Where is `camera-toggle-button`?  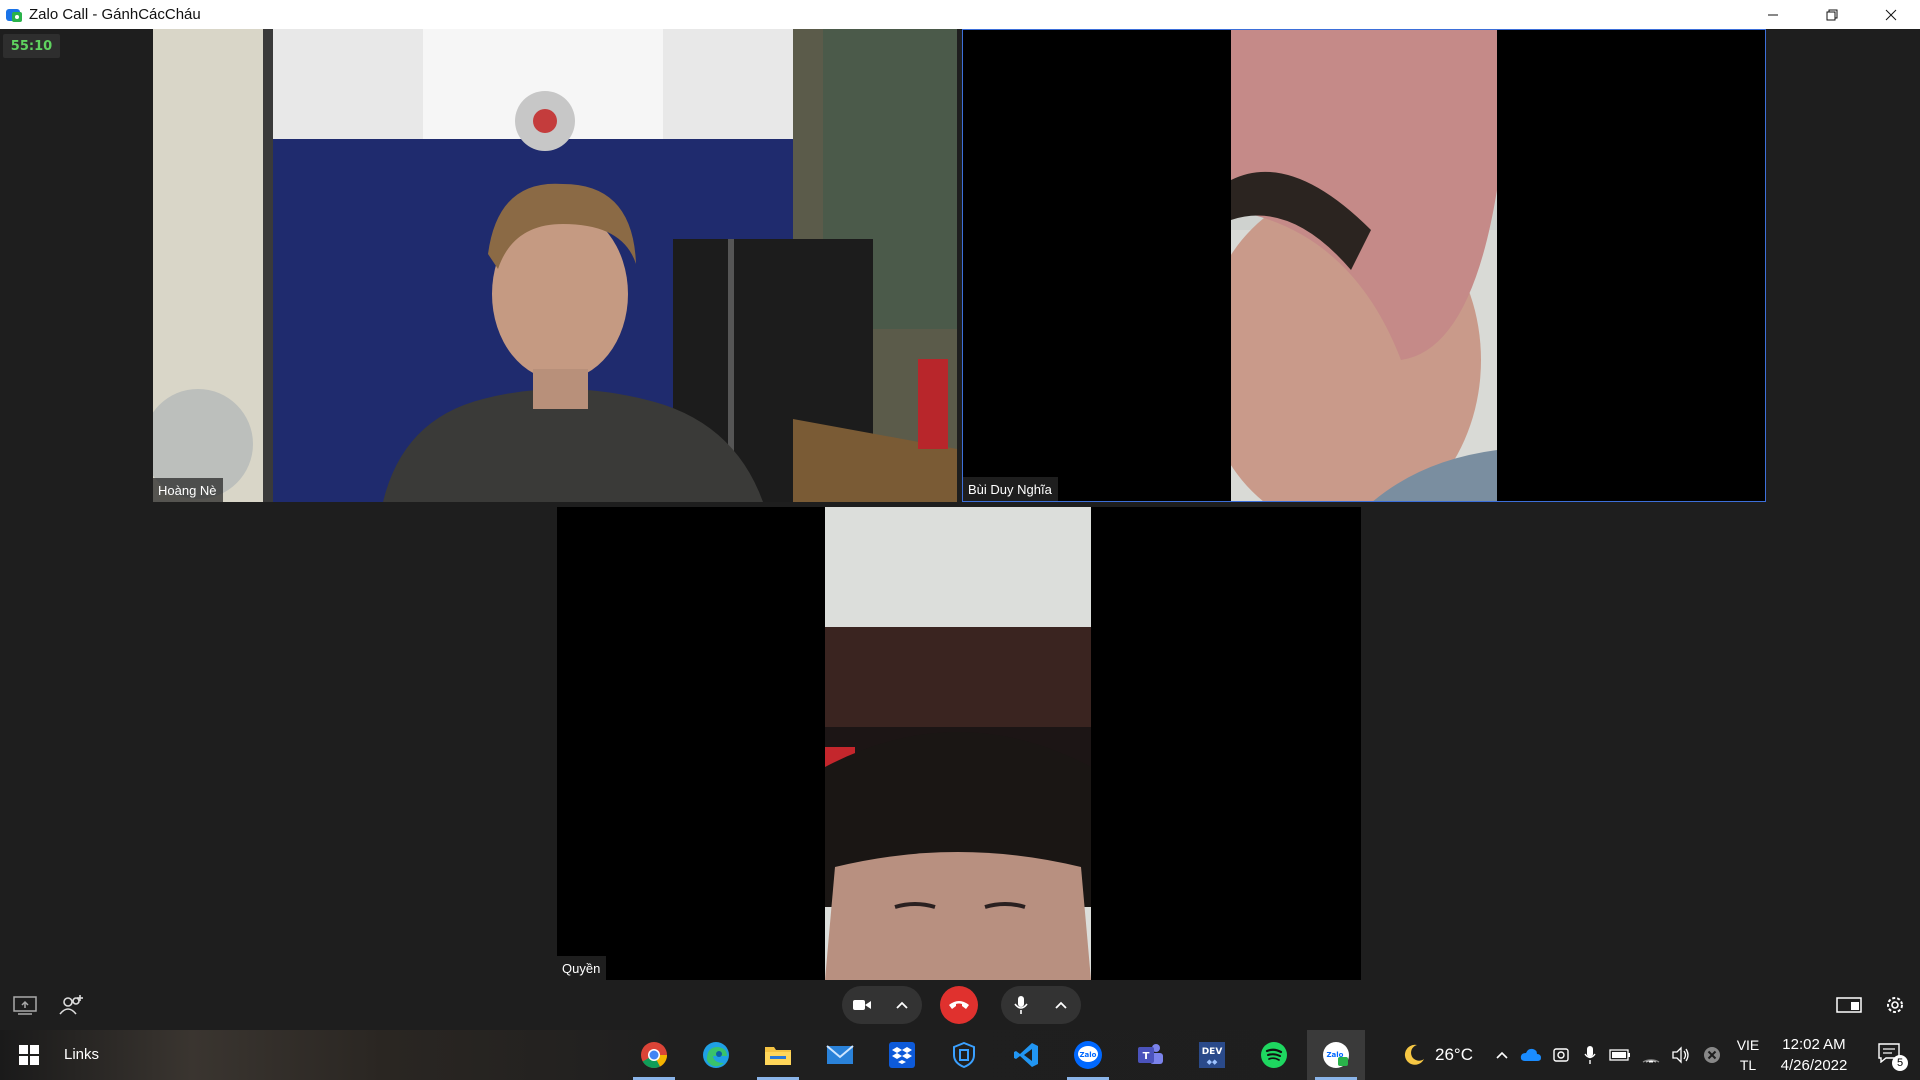
camera-toggle-button is located at coordinates (862, 1005).